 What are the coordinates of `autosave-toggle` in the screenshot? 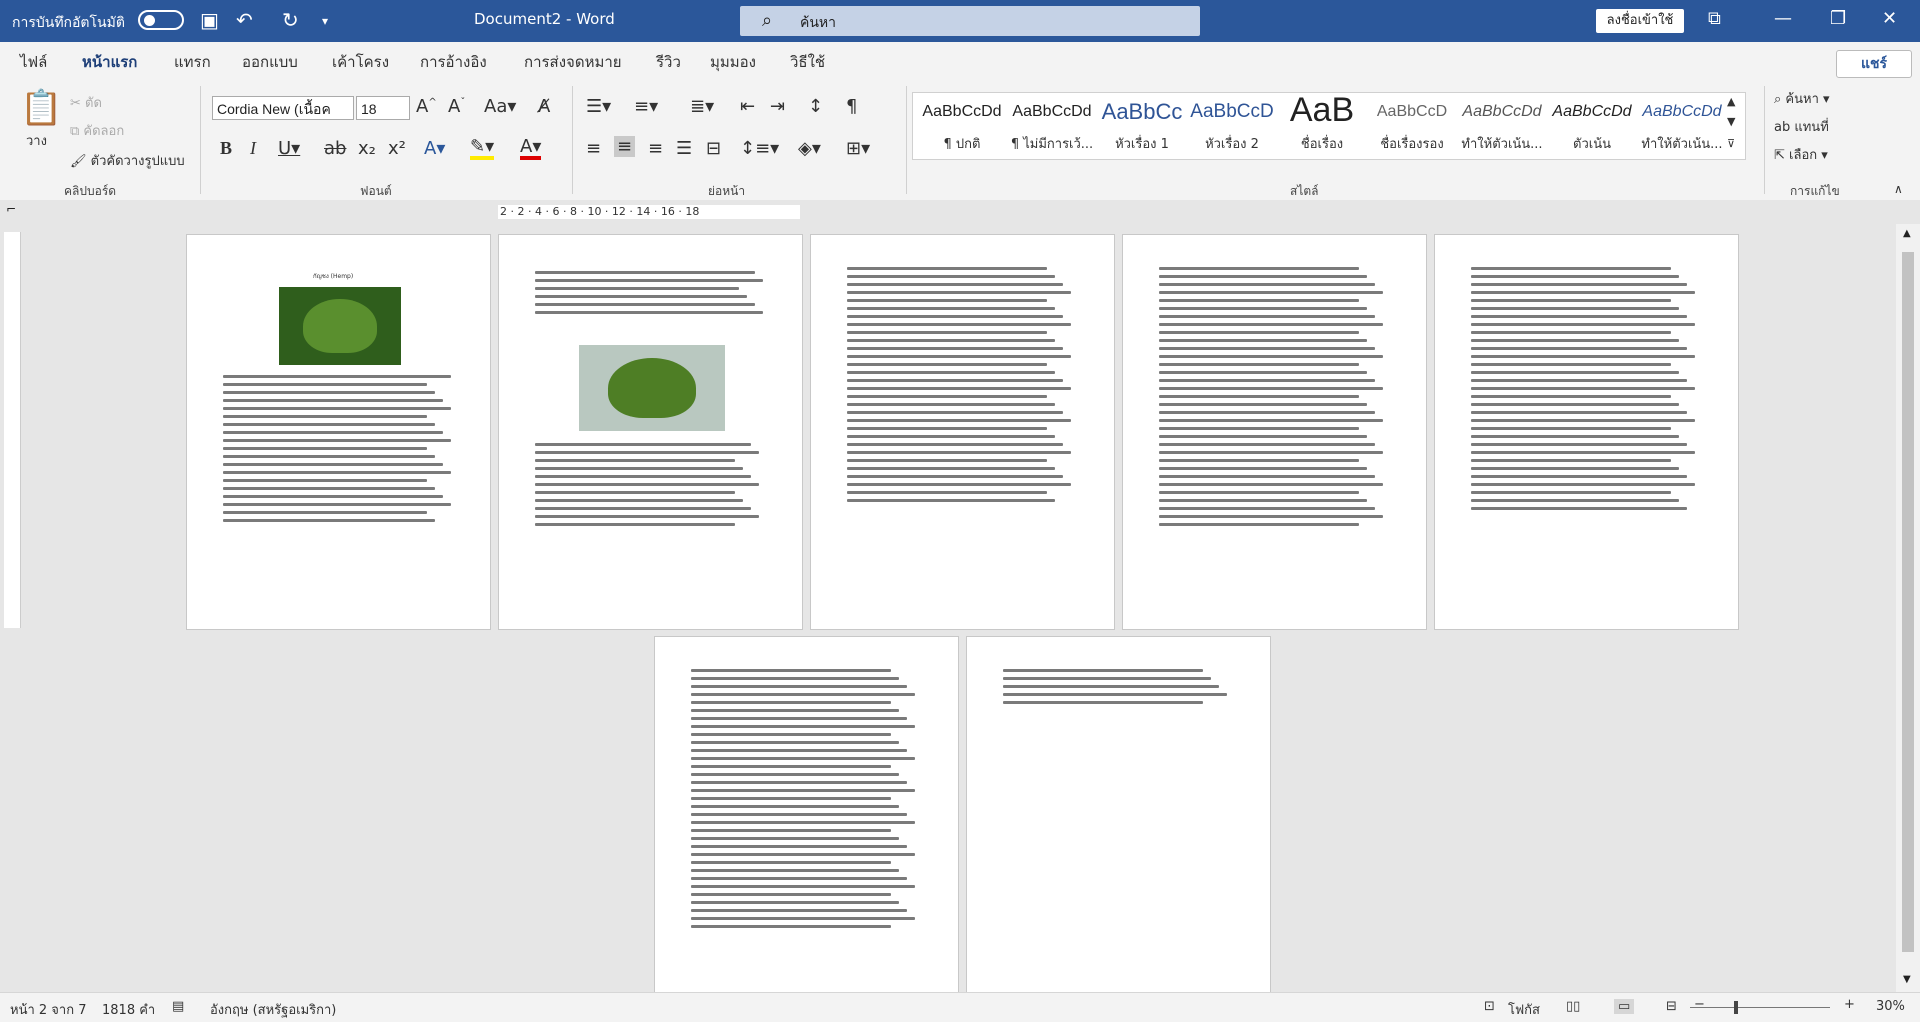 It's located at (161, 20).